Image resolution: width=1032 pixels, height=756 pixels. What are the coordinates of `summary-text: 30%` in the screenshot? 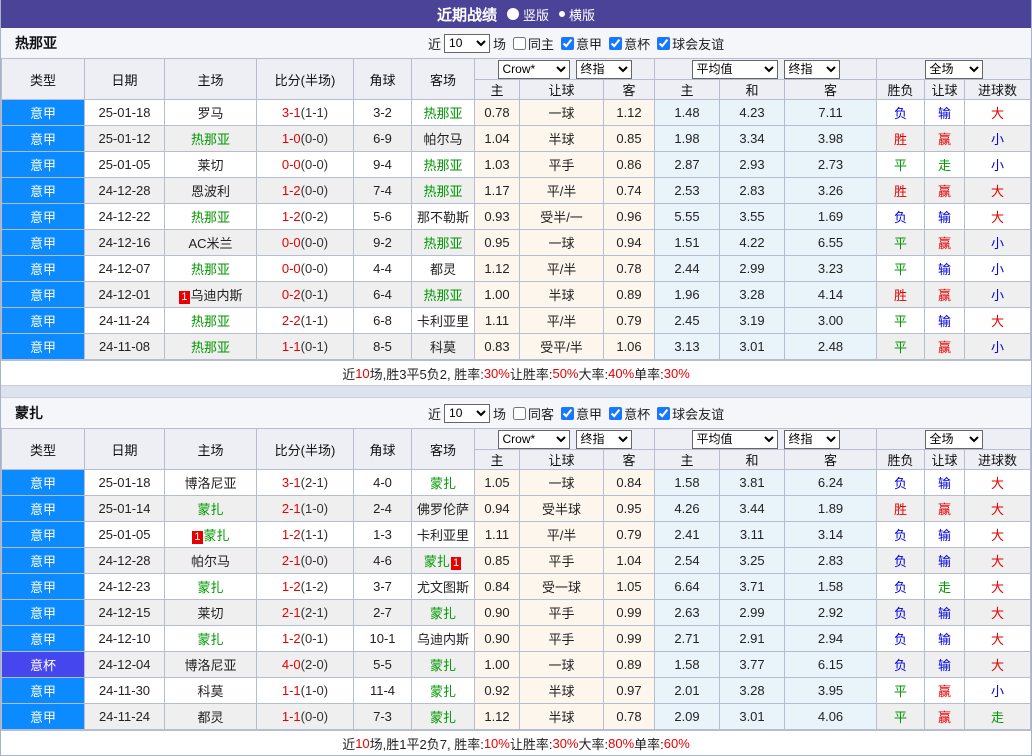 It's located at (676, 373).